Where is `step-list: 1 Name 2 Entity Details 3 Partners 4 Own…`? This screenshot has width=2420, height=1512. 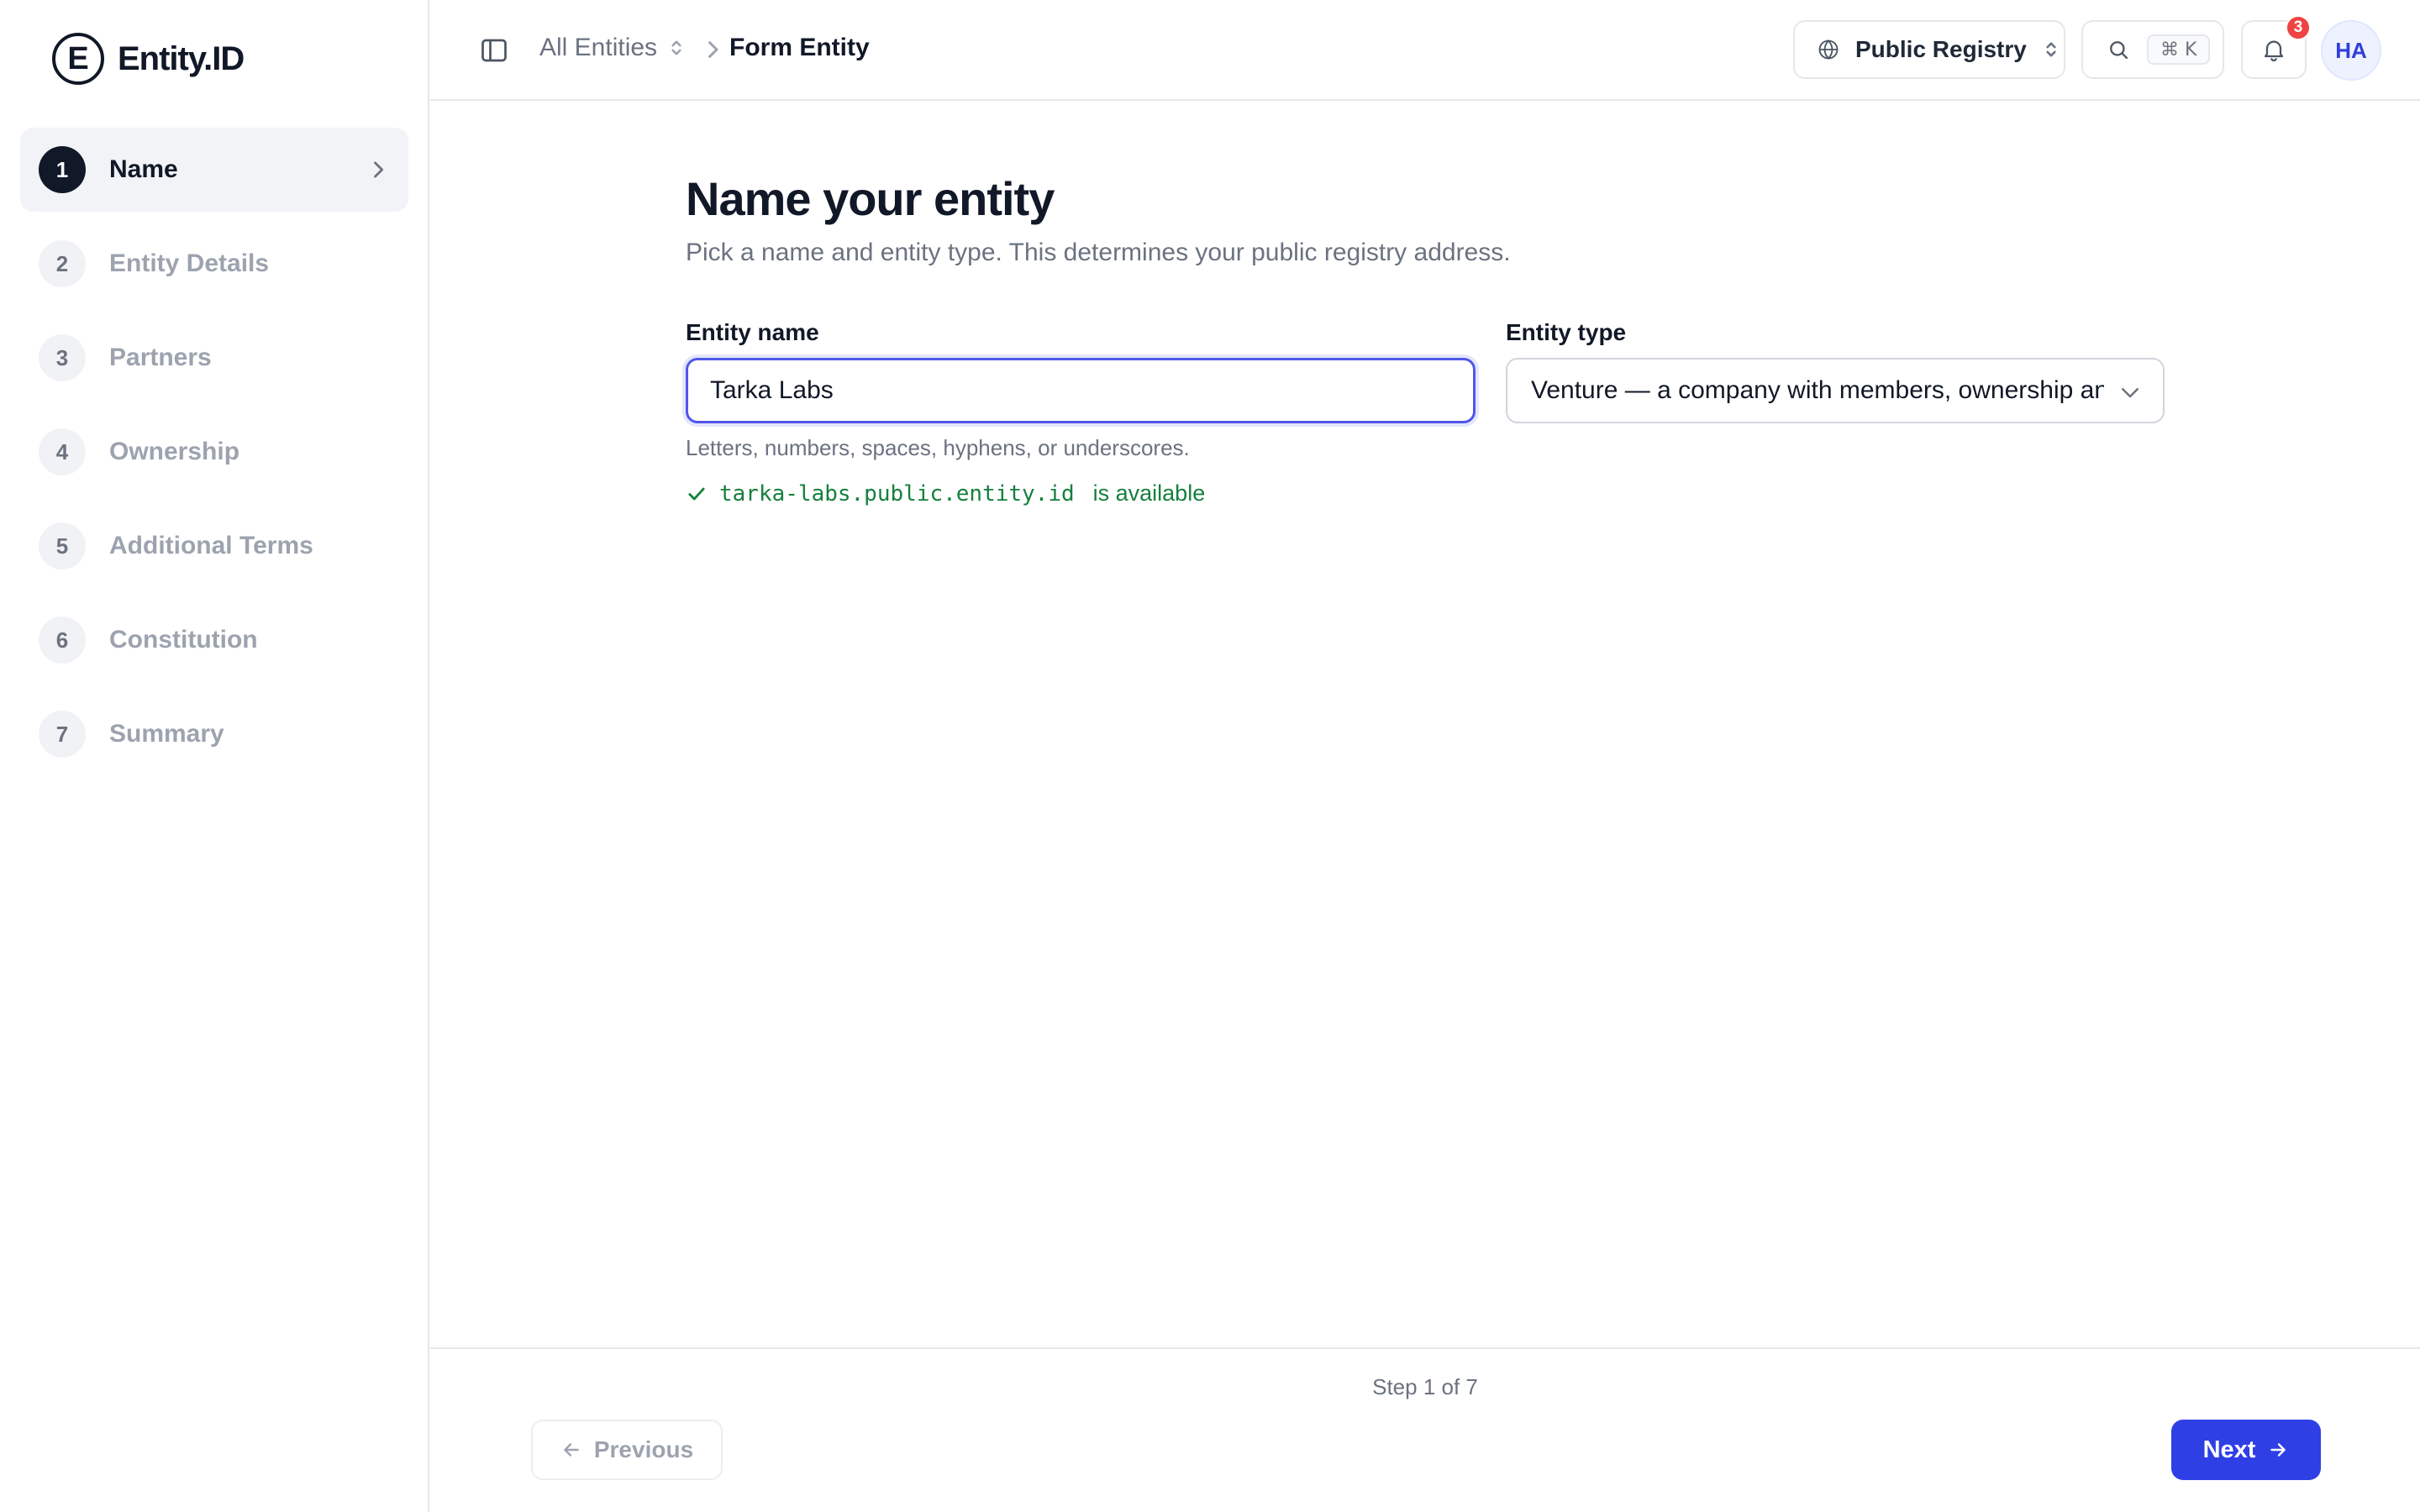 step-list: 1 Name 2 Entity Details 3 Partners 4 Own… is located at coordinates (214, 457).